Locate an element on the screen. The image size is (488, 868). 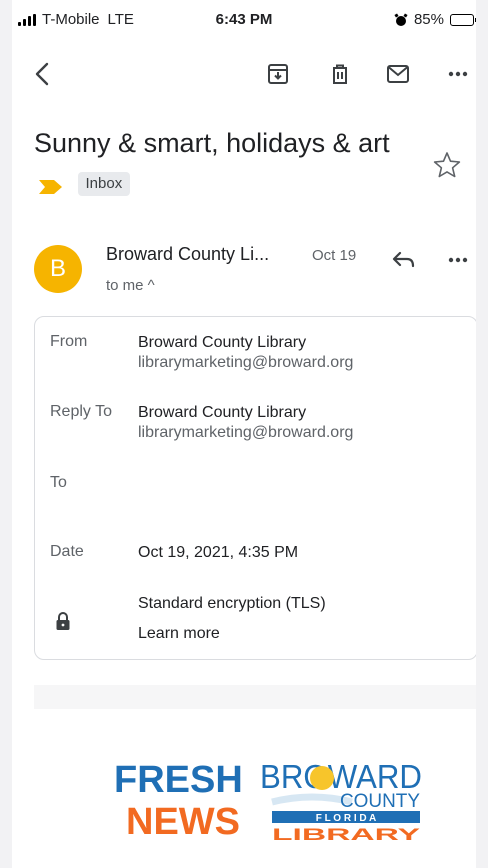
logo-county: COUNTY is located at coordinates (380, 801).